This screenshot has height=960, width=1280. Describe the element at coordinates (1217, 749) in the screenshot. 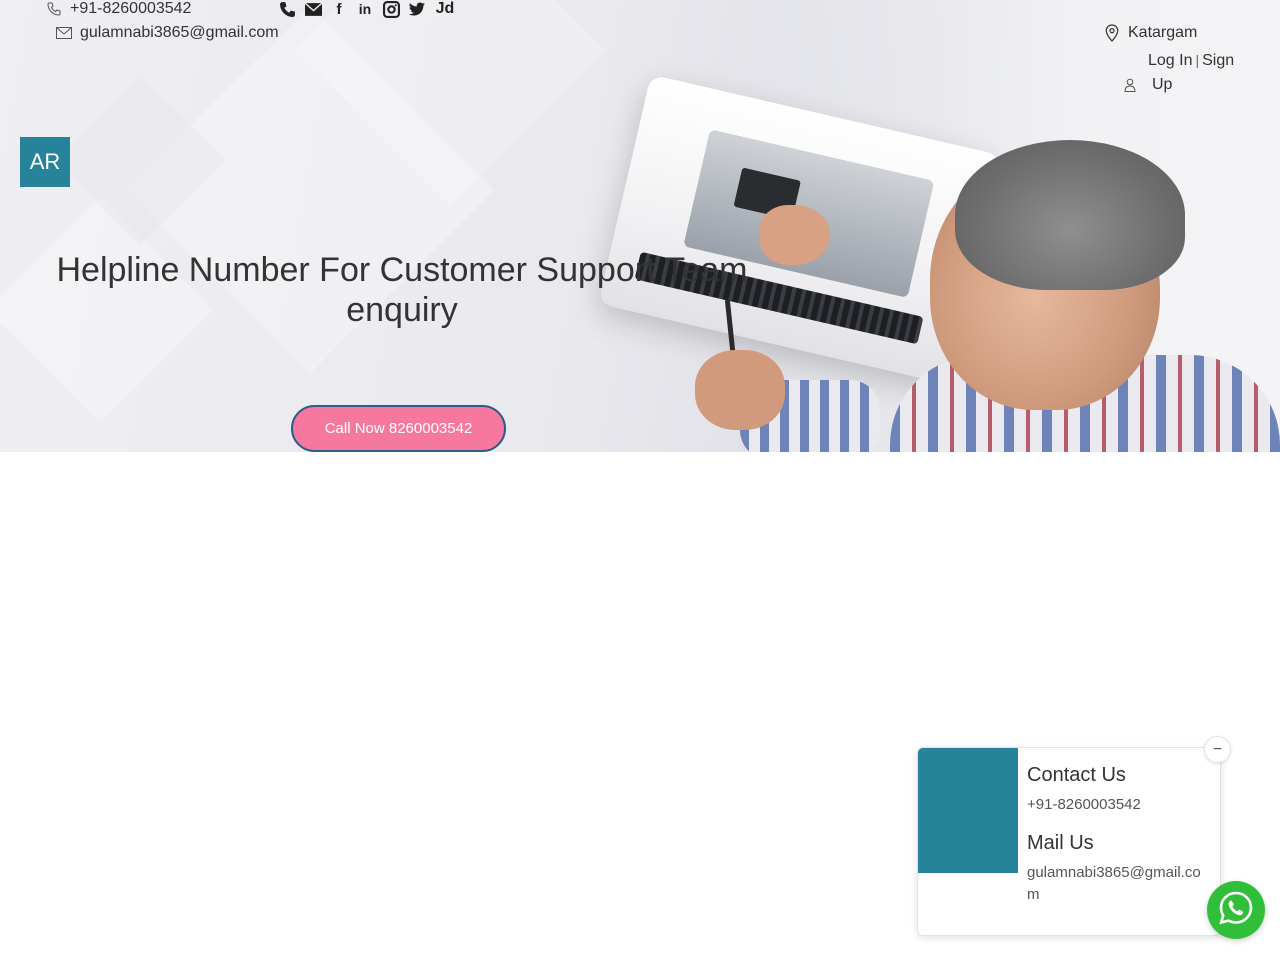

I see `minimize-button: −` at that location.